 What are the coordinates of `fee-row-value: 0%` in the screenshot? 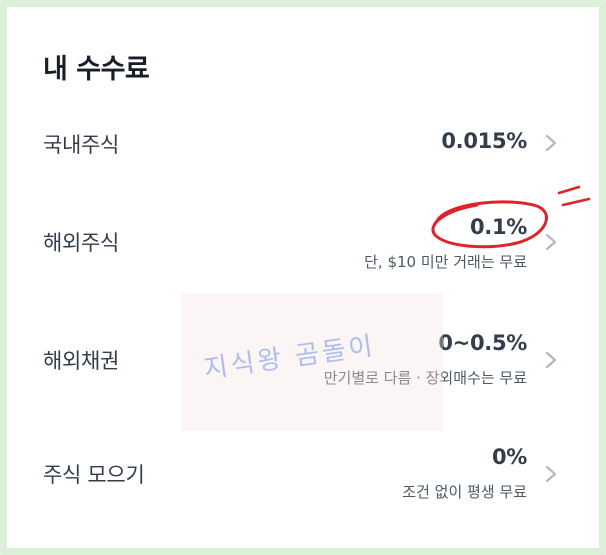 It's located at (509, 457).